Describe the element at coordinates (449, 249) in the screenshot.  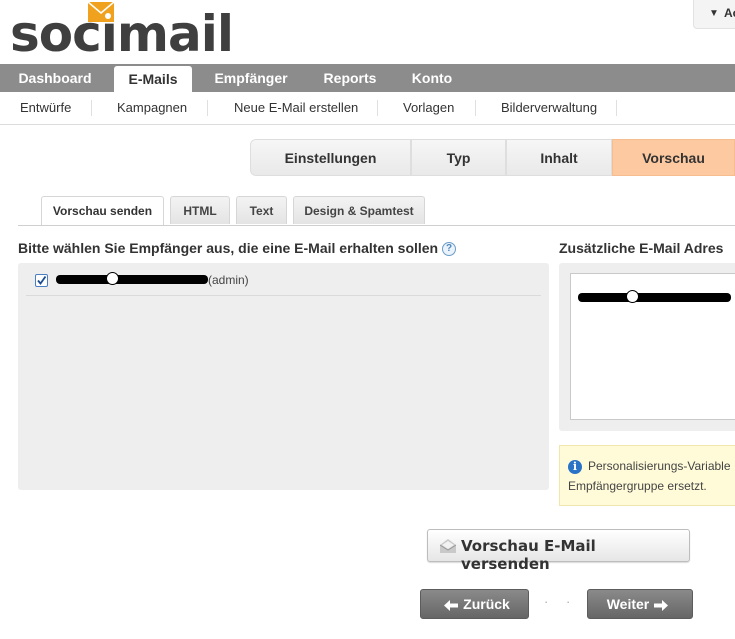
I see `help-icon: ?` at that location.